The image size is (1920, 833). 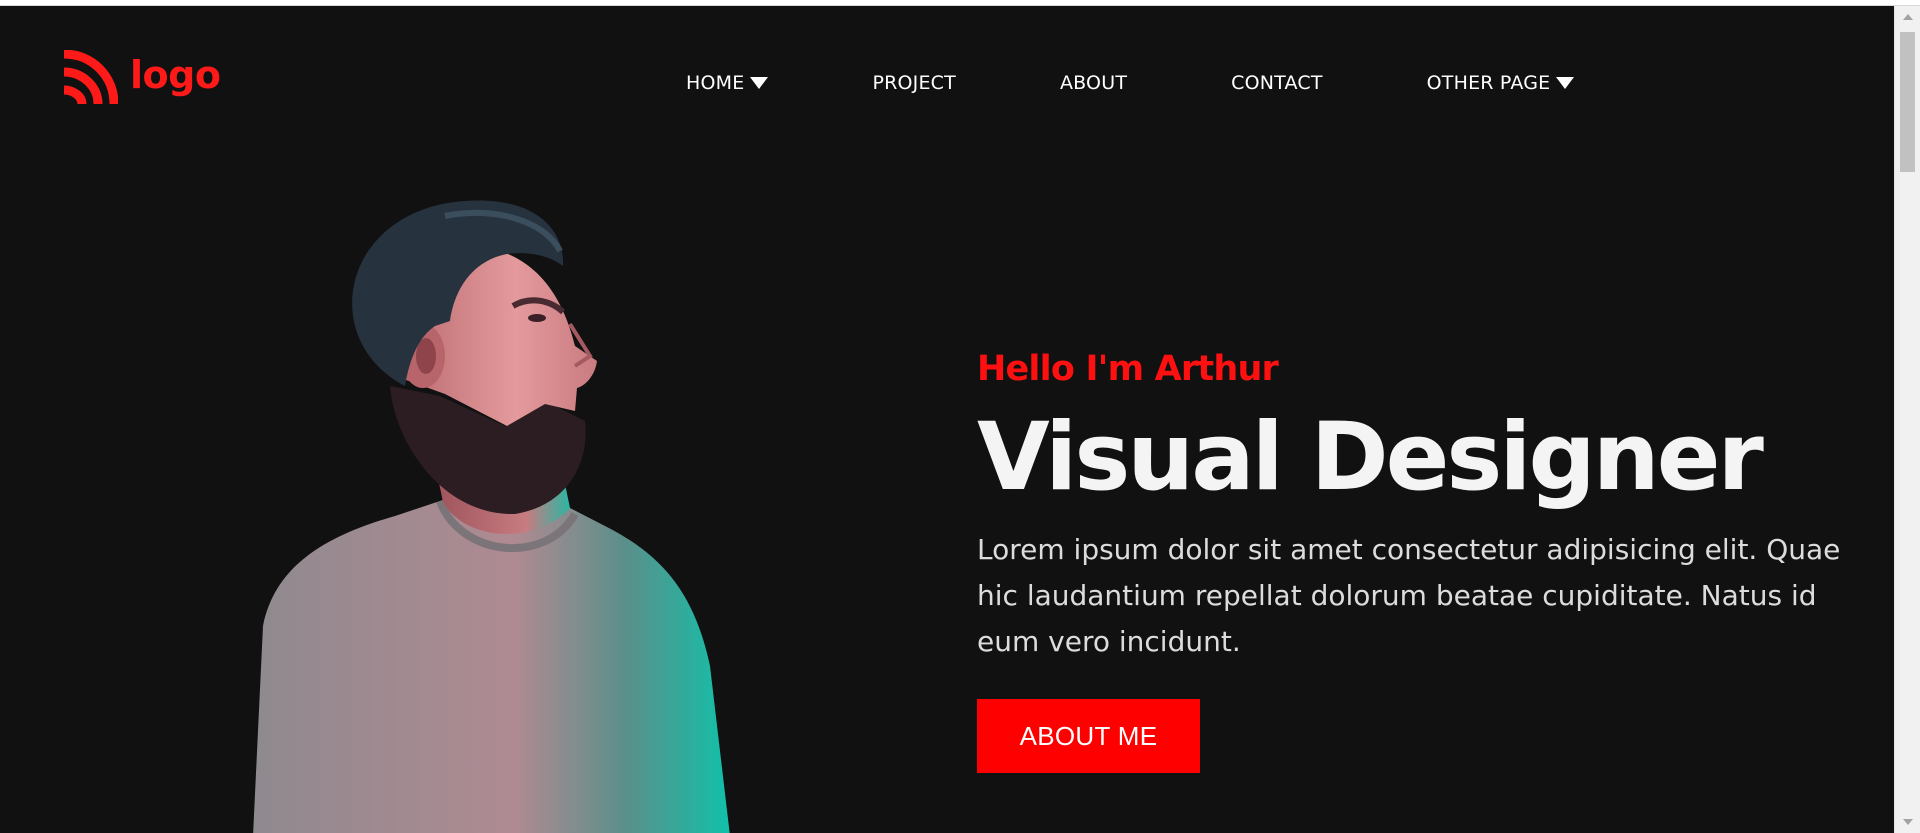 I want to click on nav-item-other-page: OTHER PAGE, so click(x=1501, y=83).